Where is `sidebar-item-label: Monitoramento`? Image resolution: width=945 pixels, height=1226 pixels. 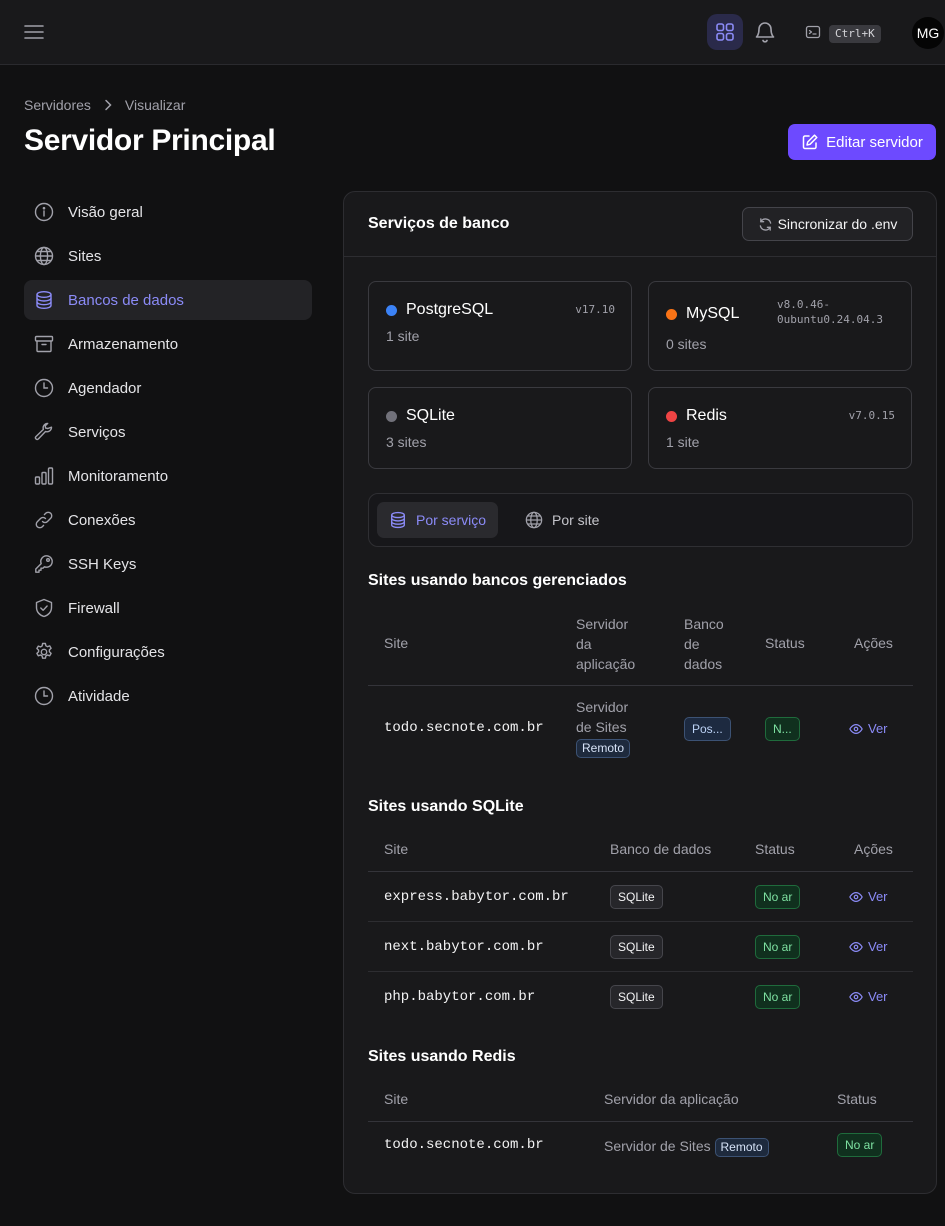
sidebar-item-label: Monitoramento is located at coordinates (118, 476).